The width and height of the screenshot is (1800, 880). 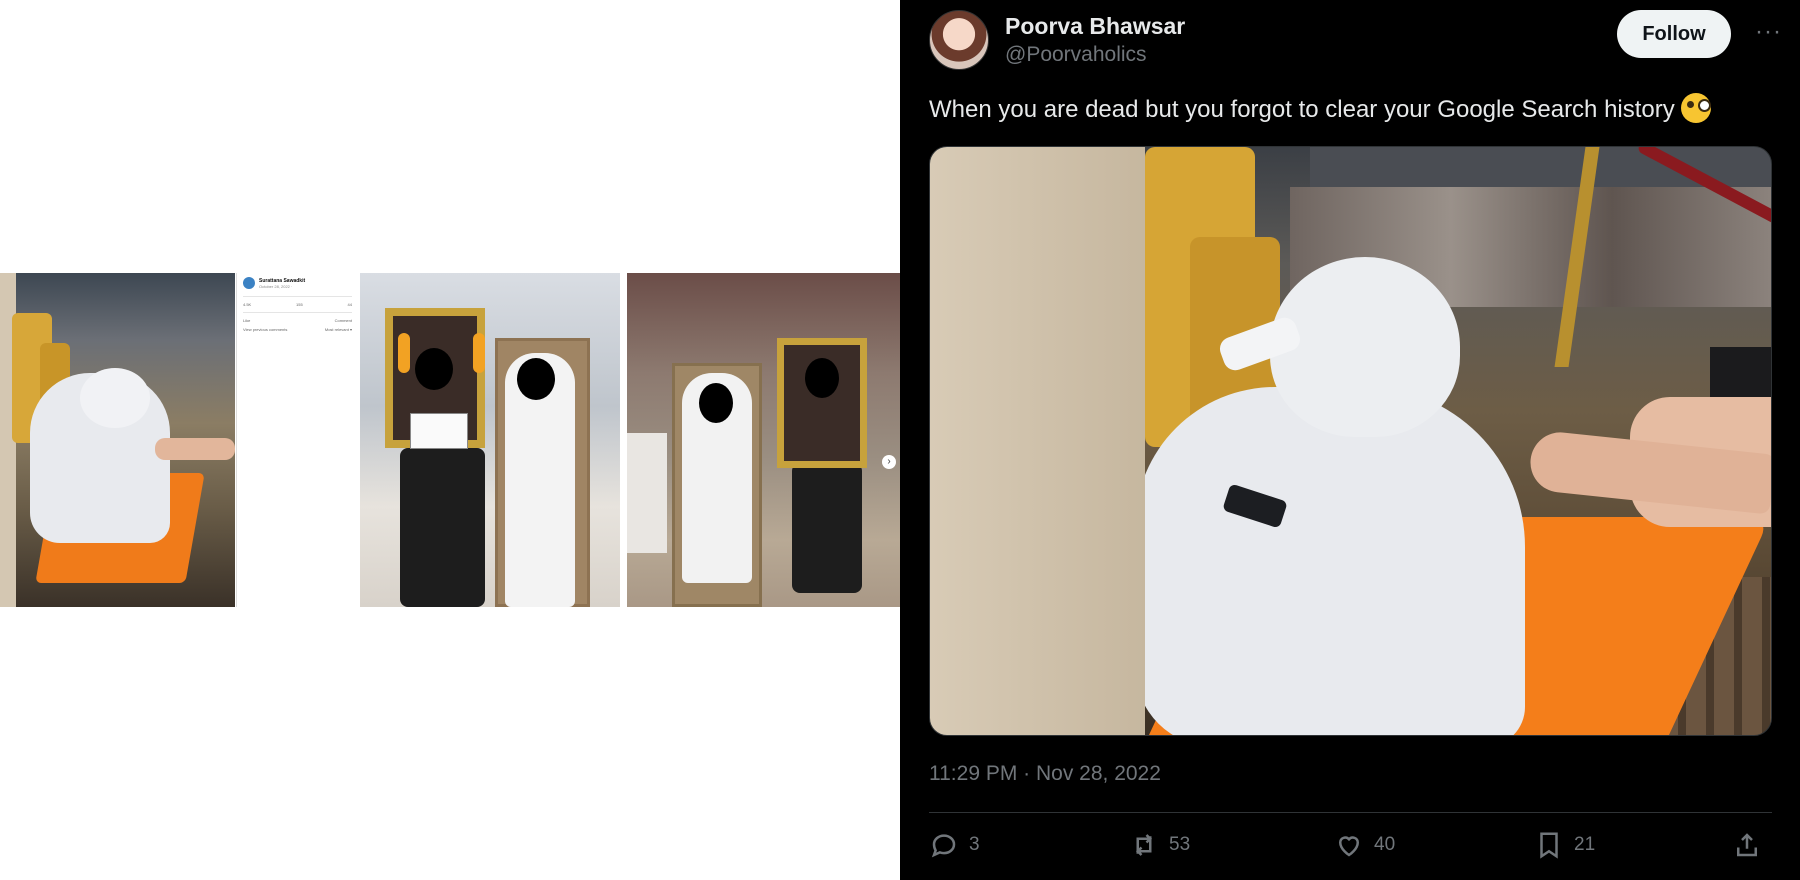 What do you see at coordinates (490, 440) in the screenshot?
I see `coffin-kids-photo` at bounding box center [490, 440].